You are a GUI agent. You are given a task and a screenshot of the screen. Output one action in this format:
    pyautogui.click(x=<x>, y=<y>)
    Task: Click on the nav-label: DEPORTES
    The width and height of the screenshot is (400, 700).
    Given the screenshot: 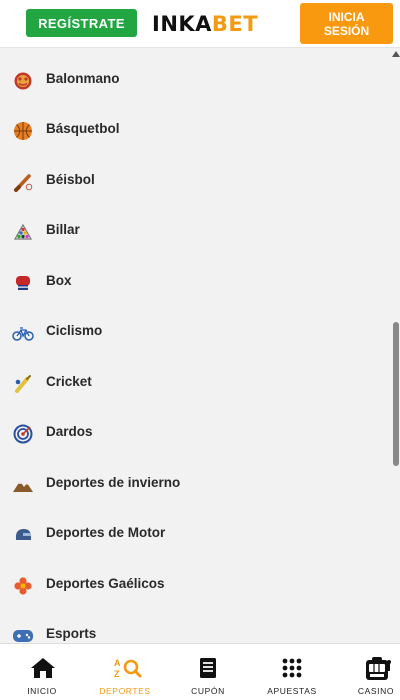 What is the action you would take?
    pyautogui.click(x=125, y=691)
    